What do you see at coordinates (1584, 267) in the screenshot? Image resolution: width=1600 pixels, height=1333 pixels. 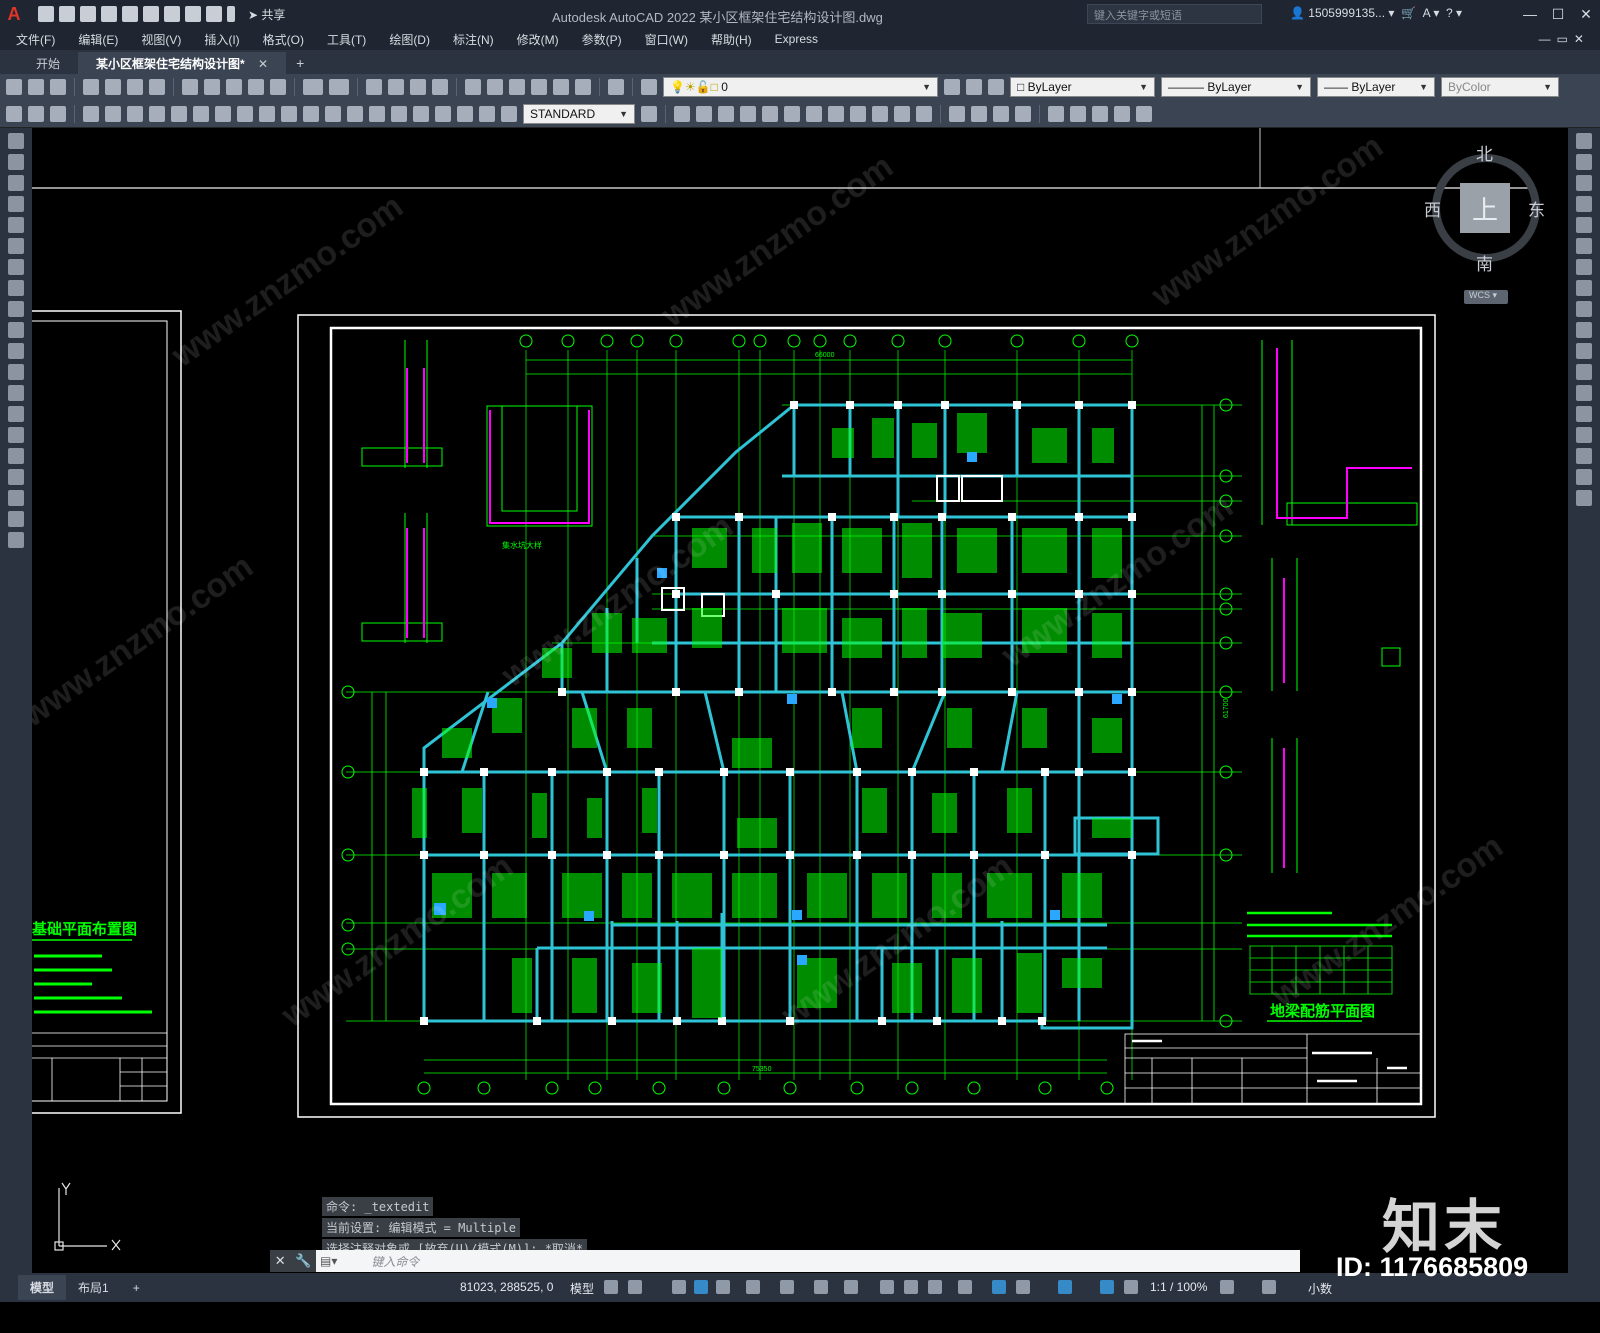 I see `rotate-icon` at bounding box center [1584, 267].